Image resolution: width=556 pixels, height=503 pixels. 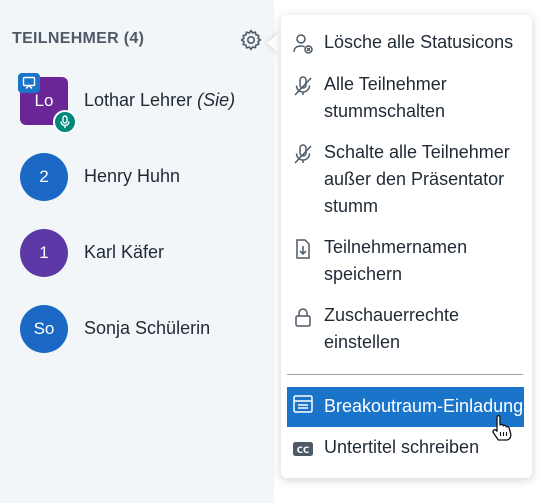 I want to click on download-file-icon, so click(x=303, y=249).